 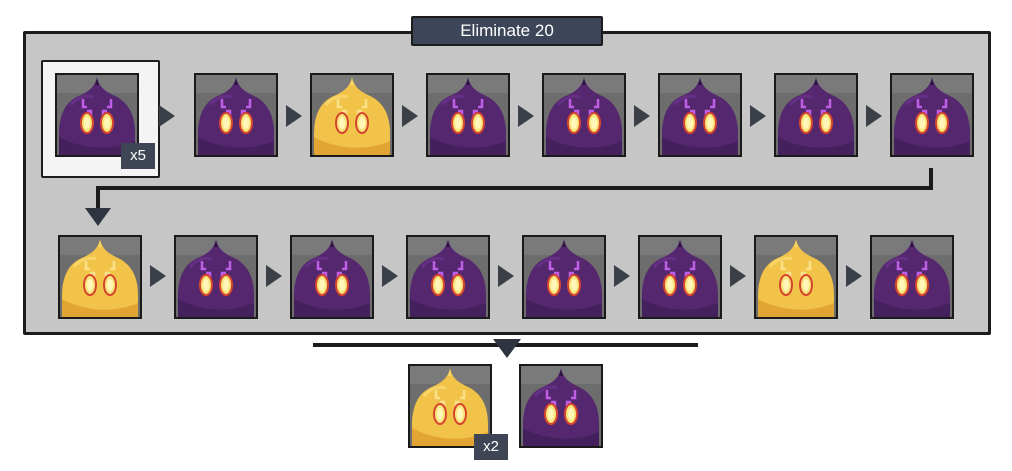 What do you see at coordinates (98, 217) in the screenshot?
I see `row-connector-arrow-icon` at bounding box center [98, 217].